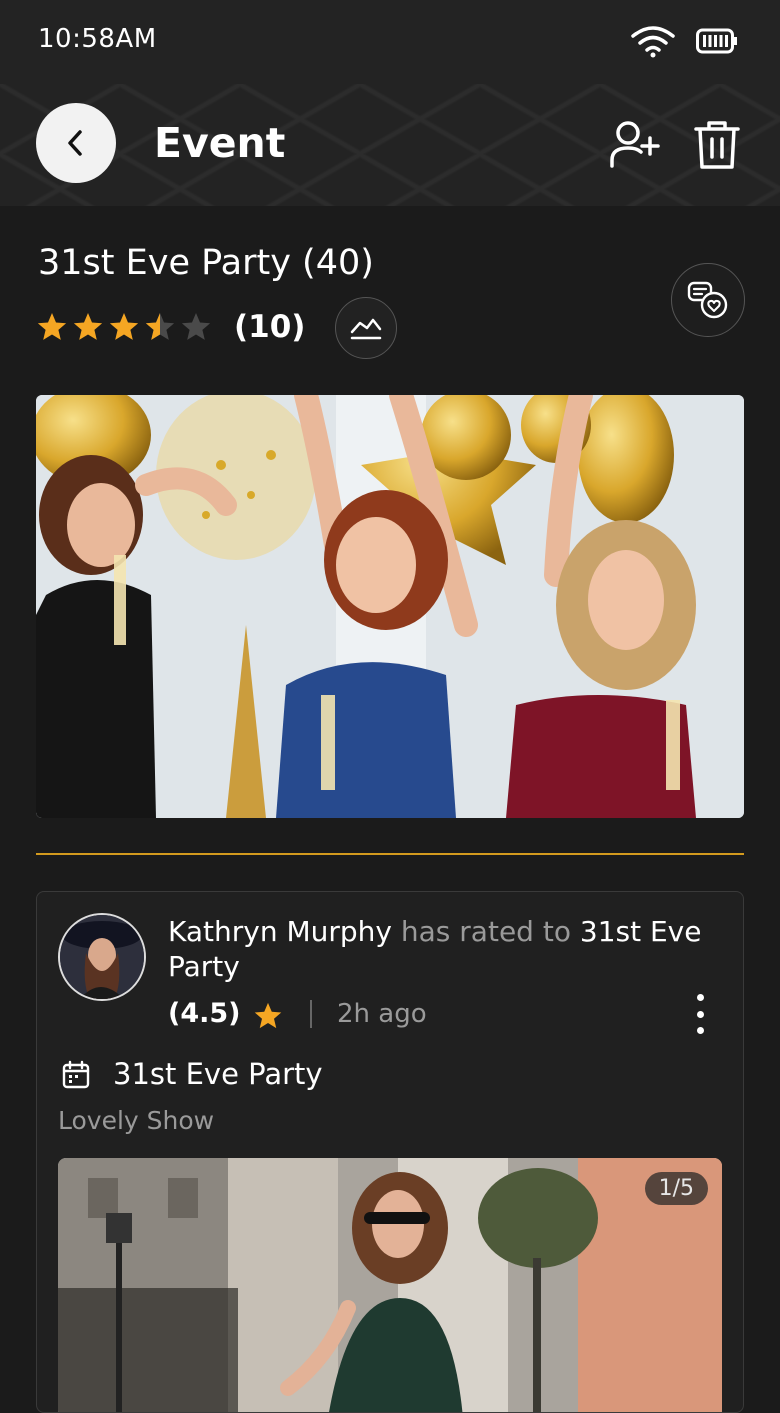 The image size is (780, 1413). I want to click on review-event-name: 31st Eve Party, so click(218, 1074).